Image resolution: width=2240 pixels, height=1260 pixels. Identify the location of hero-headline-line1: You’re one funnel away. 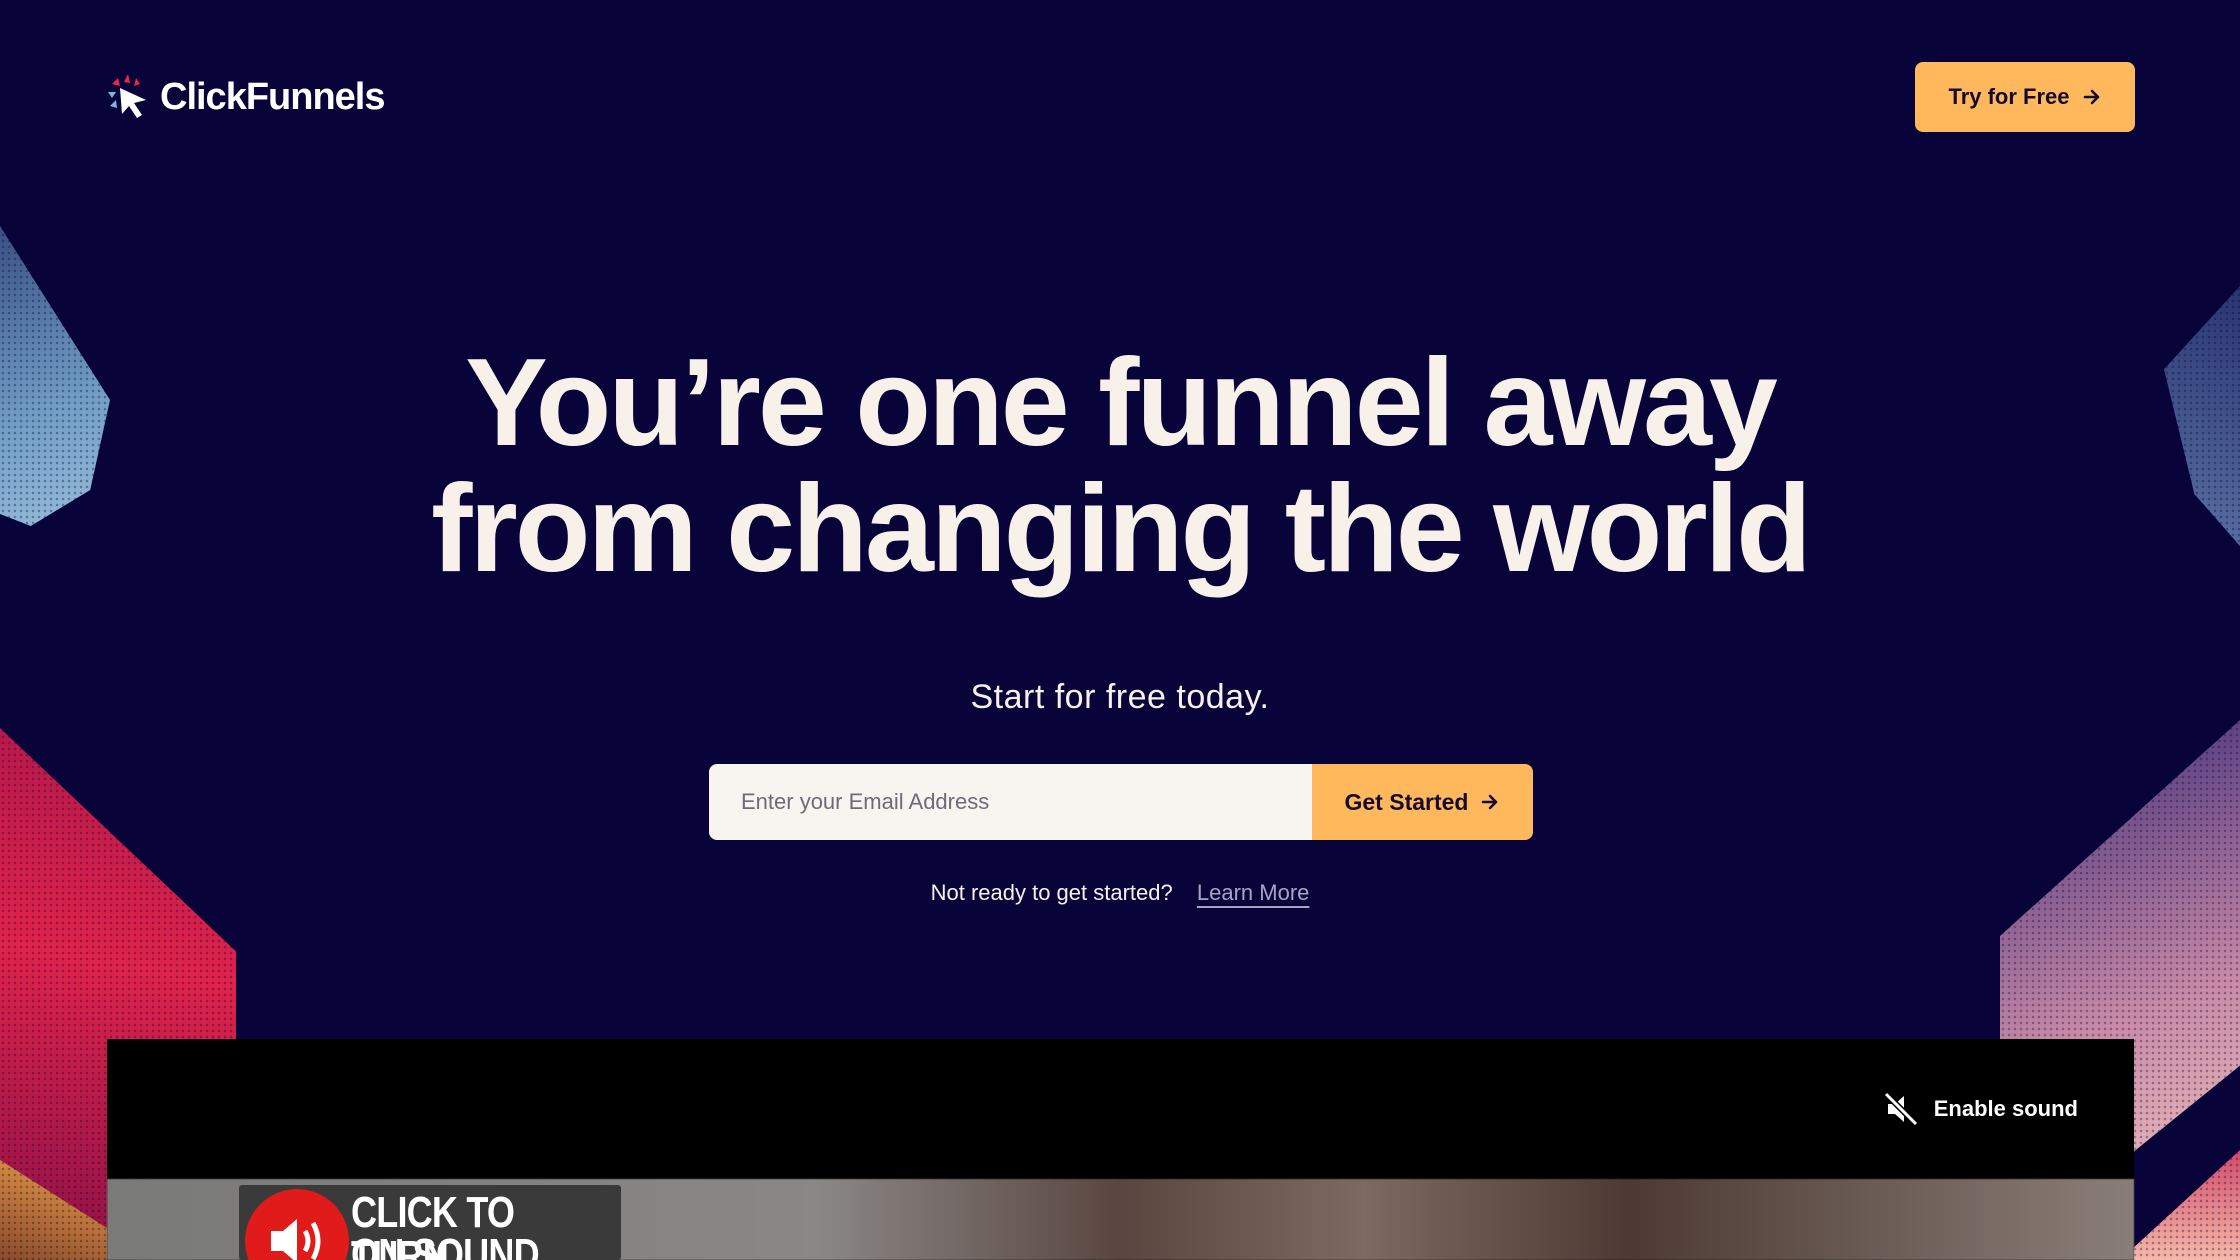
(1121, 403).